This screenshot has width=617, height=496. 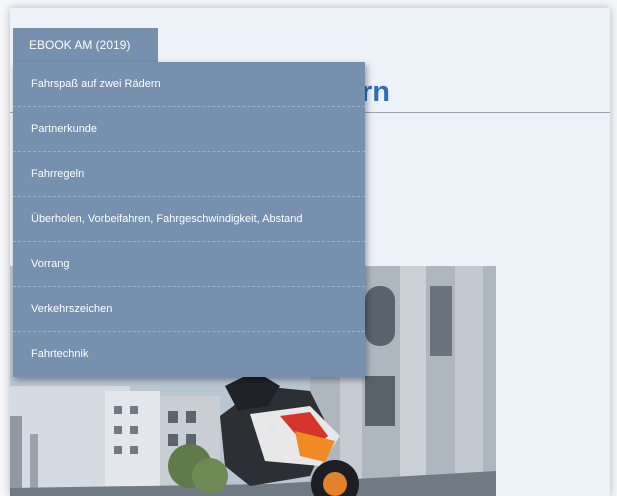 I want to click on menu-item-fahrspass: Fahrspaß auf zwei Rädern, so click(x=189, y=84).